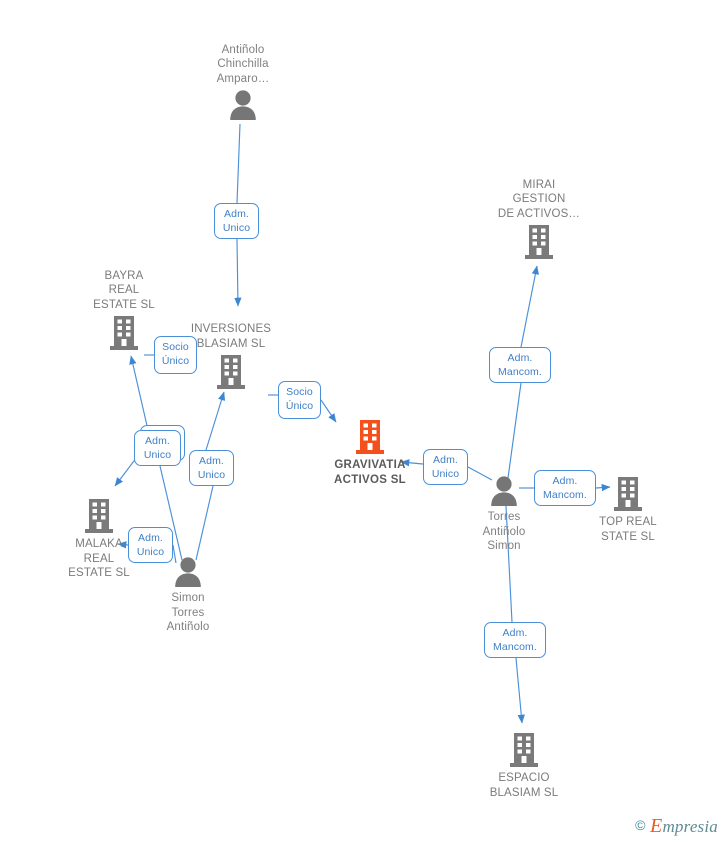 This screenshot has height=850, width=728. What do you see at coordinates (445, 467) in the screenshot?
I see `badge-adm-unico-gravivatia: Adm. Unico` at bounding box center [445, 467].